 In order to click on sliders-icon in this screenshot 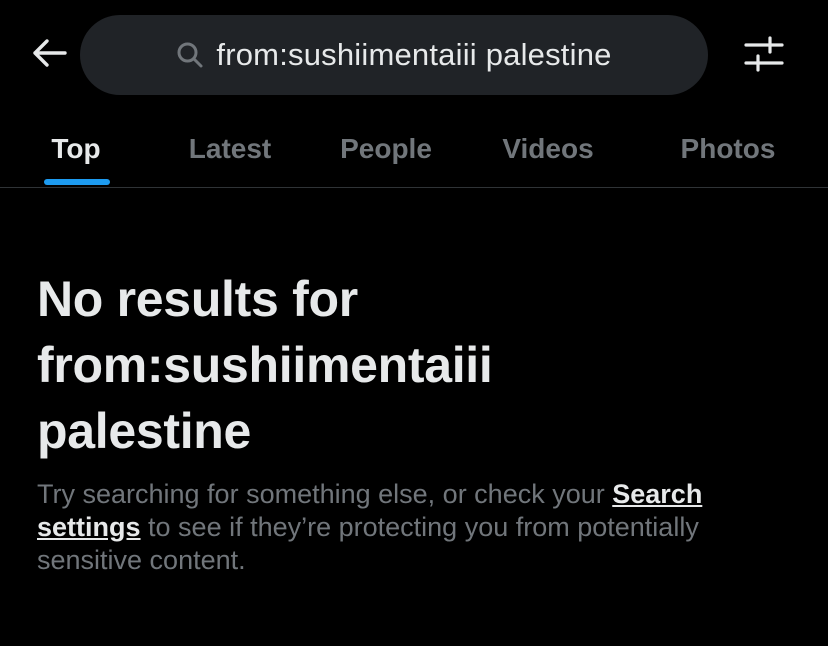, I will do `click(764, 56)`.